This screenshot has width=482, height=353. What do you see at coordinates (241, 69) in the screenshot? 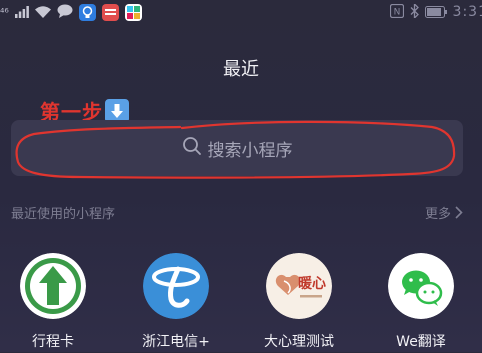
I see `page-title: 最近` at bounding box center [241, 69].